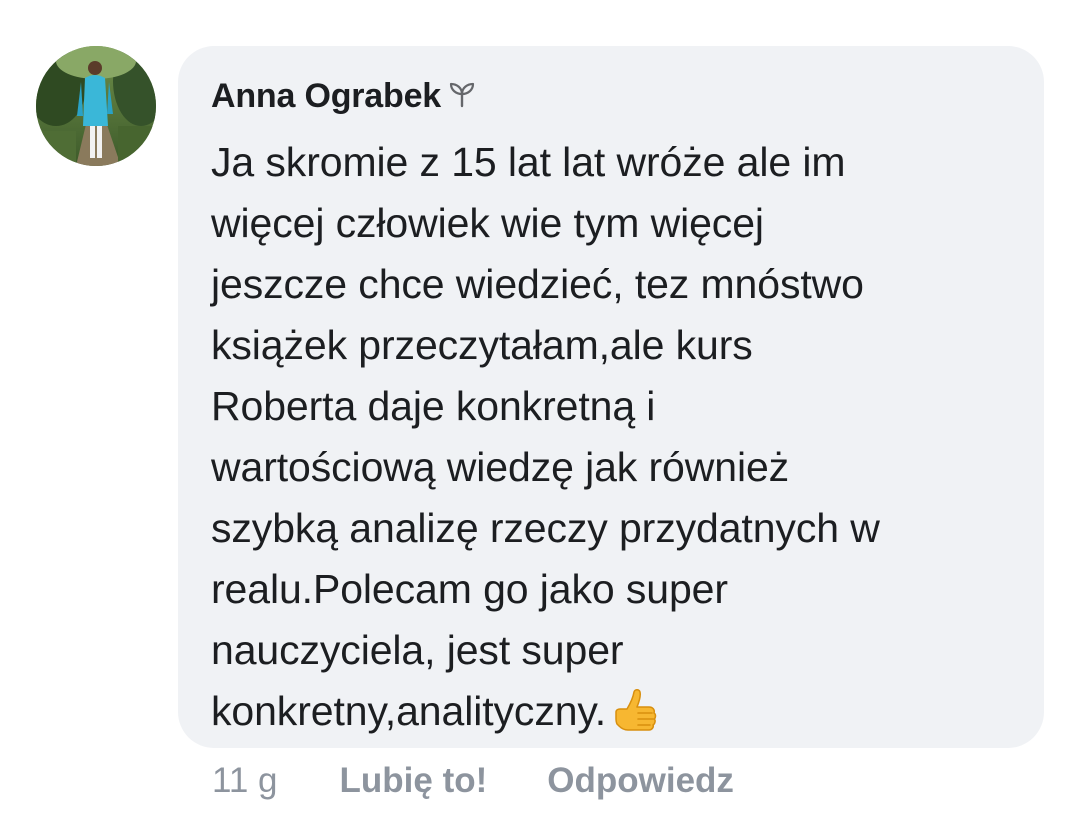 The width and height of the screenshot is (1080, 840). What do you see at coordinates (462, 94) in the screenshot?
I see `new-member-sprout-icon` at bounding box center [462, 94].